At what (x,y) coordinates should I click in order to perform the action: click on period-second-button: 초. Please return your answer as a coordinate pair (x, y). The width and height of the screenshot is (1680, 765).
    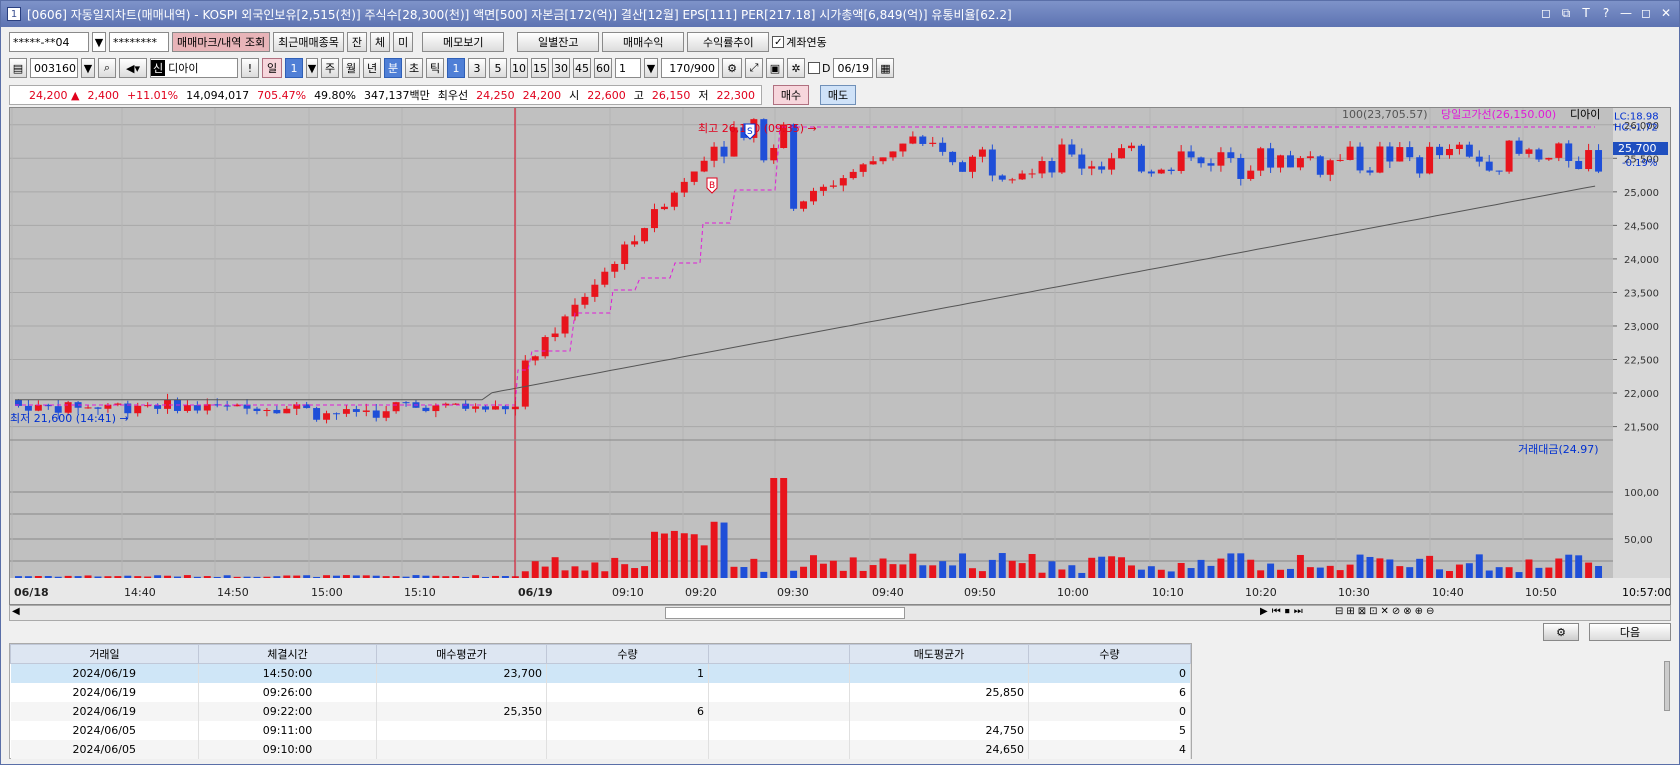
    Looking at the image, I should click on (414, 68).